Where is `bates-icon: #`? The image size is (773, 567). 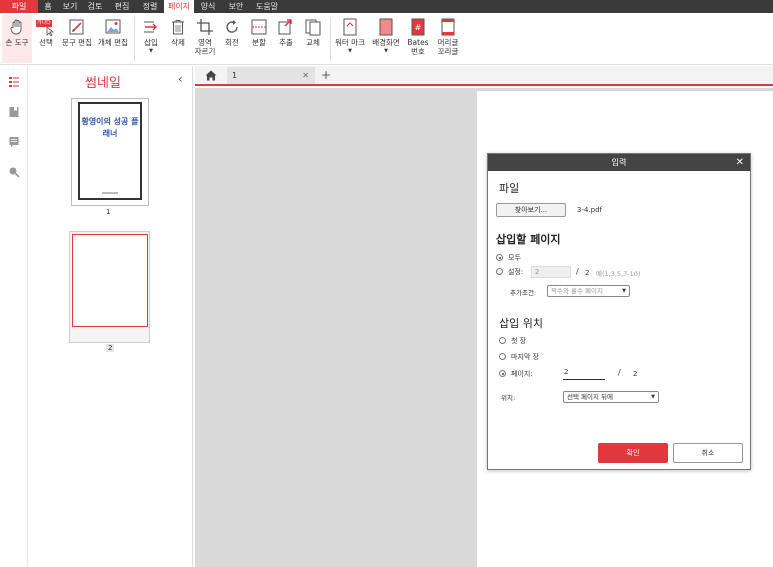
bates-icon: # is located at coordinates (418, 27).